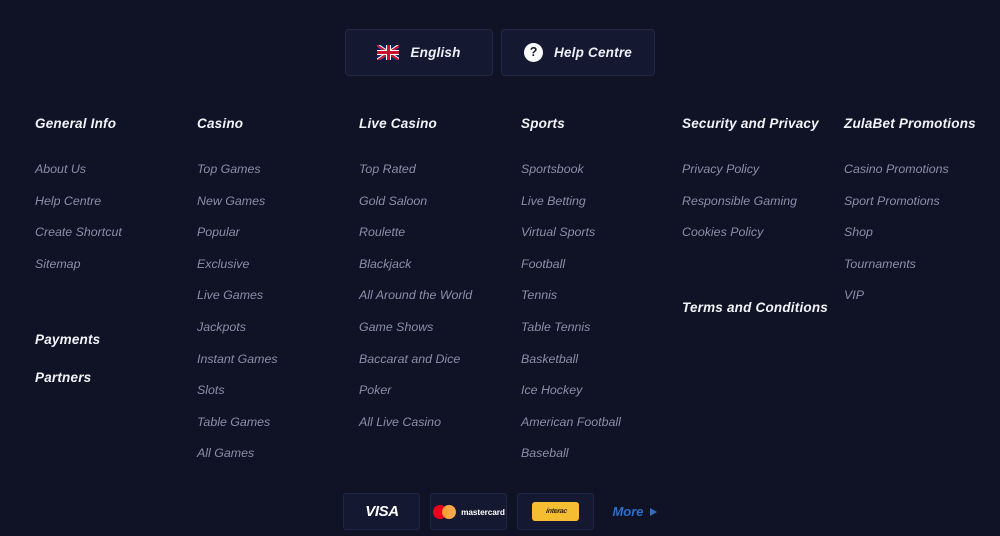  Describe the element at coordinates (543, 123) in the screenshot. I see `column-heading: Sports` at that location.